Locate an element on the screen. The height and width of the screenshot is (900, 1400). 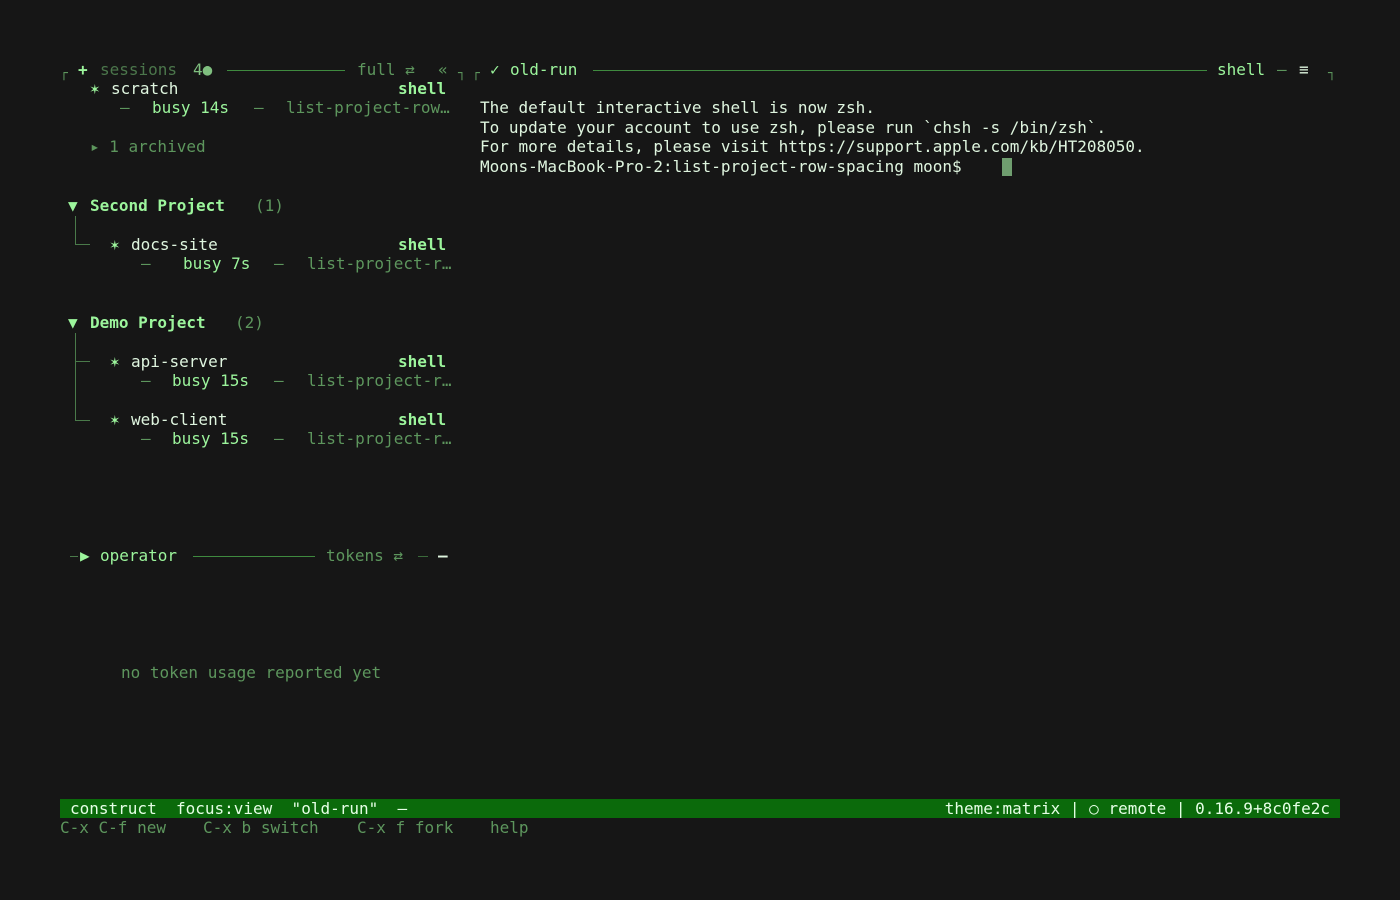
tokens-toggle: tokens ⇄ is located at coordinates (364, 556).